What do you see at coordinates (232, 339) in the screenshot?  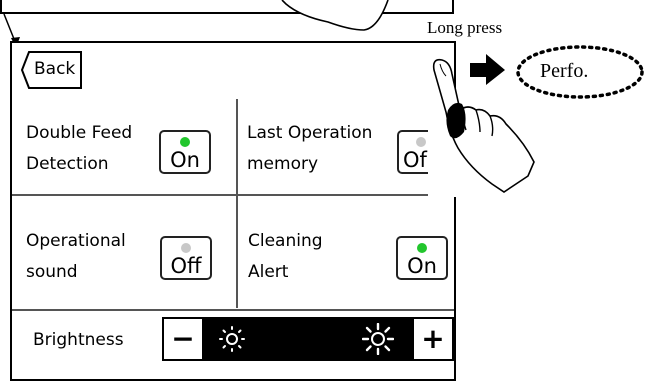 I see `sun-dim-icon` at bounding box center [232, 339].